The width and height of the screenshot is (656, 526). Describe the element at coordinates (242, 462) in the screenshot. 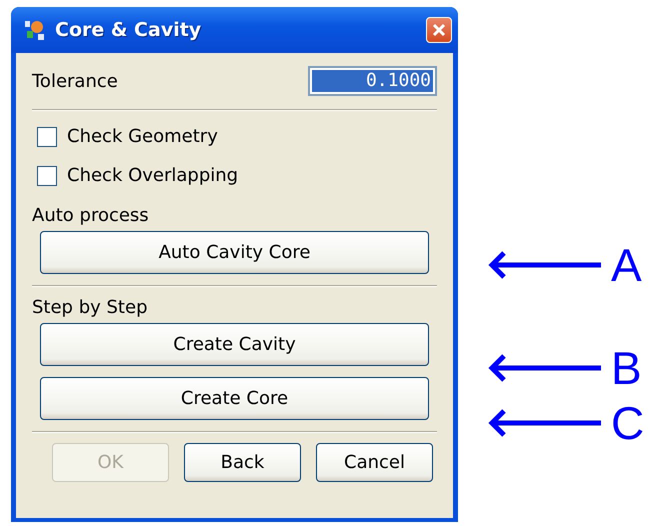

I see `dialog-button: Back` at that location.